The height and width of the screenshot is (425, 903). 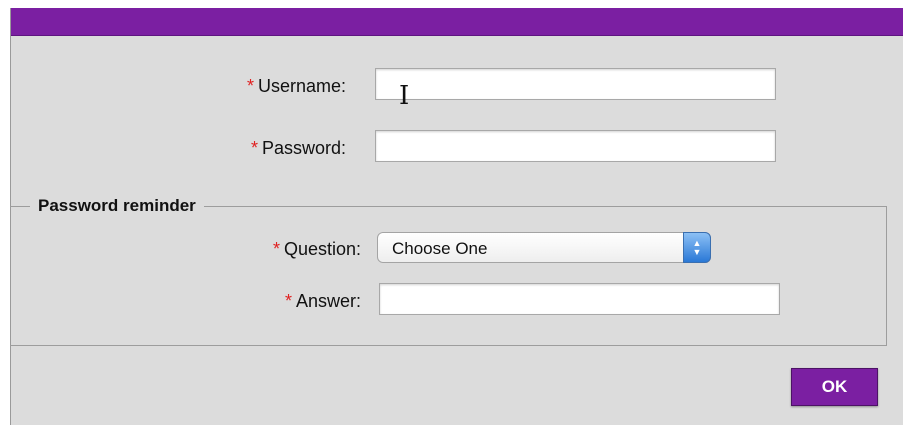 What do you see at coordinates (575, 84) in the screenshot?
I see `username-input` at bounding box center [575, 84].